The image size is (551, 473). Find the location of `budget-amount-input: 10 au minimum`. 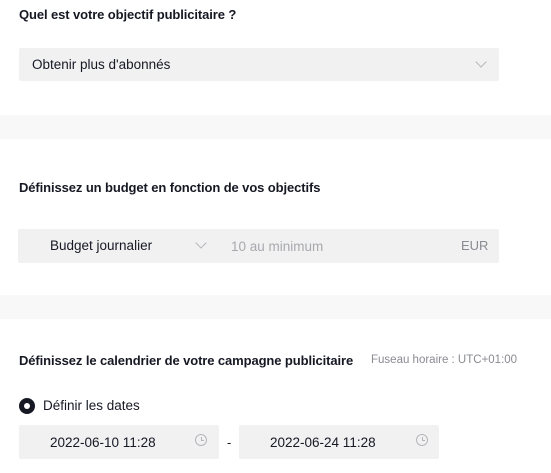

budget-amount-input: 10 au minimum is located at coordinates (343, 246).